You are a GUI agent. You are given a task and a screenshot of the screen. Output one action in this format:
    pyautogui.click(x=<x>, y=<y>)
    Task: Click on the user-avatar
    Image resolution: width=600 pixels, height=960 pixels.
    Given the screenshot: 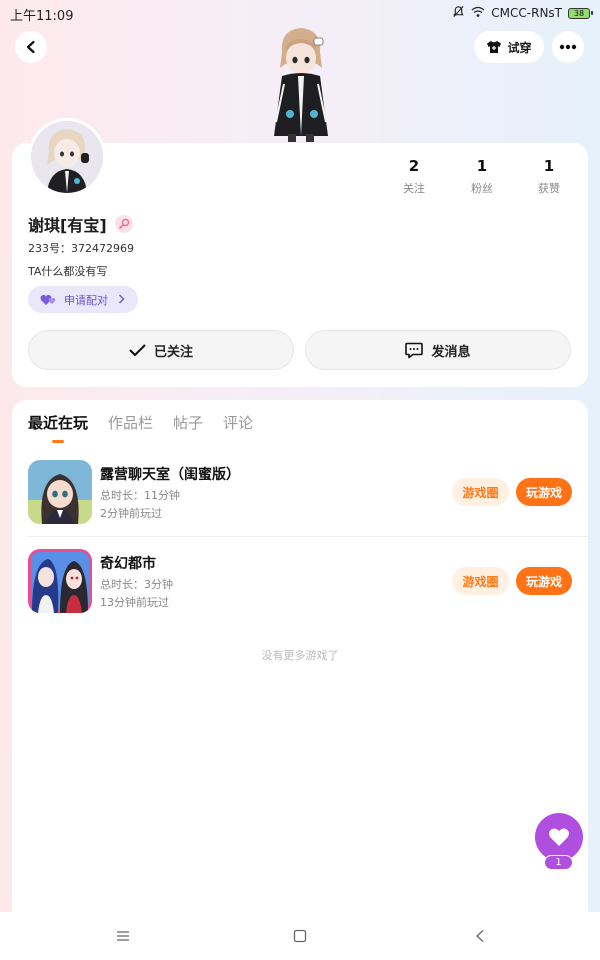 What is the action you would take?
    pyautogui.click(x=67, y=157)
    